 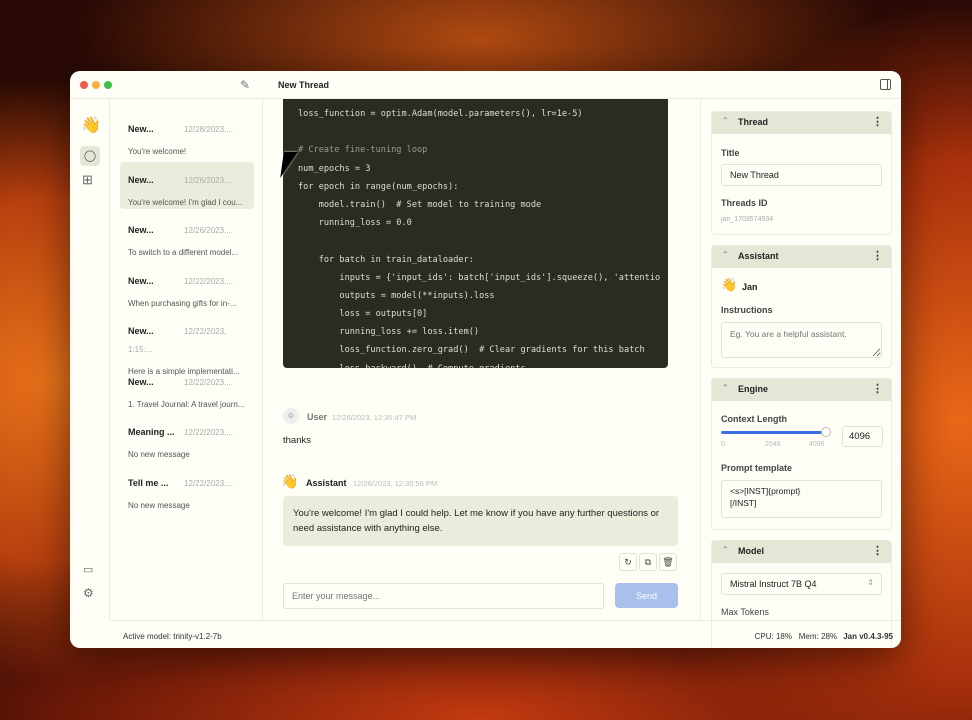 What do you see at coordinates (668, 562) in the screenshot?
I see `delete-icon: 🗑` at bounding box center [668, 562].